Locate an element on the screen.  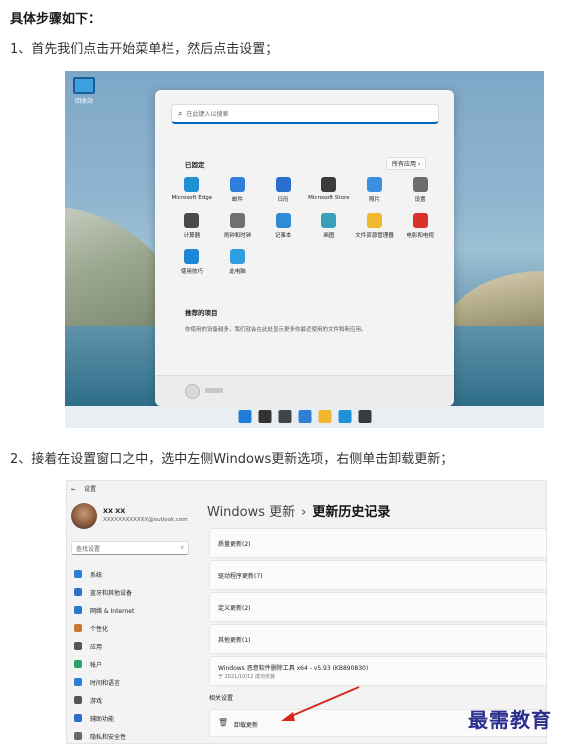
pinned-app-label: 此电脑 is located at coordinates (237, 272).